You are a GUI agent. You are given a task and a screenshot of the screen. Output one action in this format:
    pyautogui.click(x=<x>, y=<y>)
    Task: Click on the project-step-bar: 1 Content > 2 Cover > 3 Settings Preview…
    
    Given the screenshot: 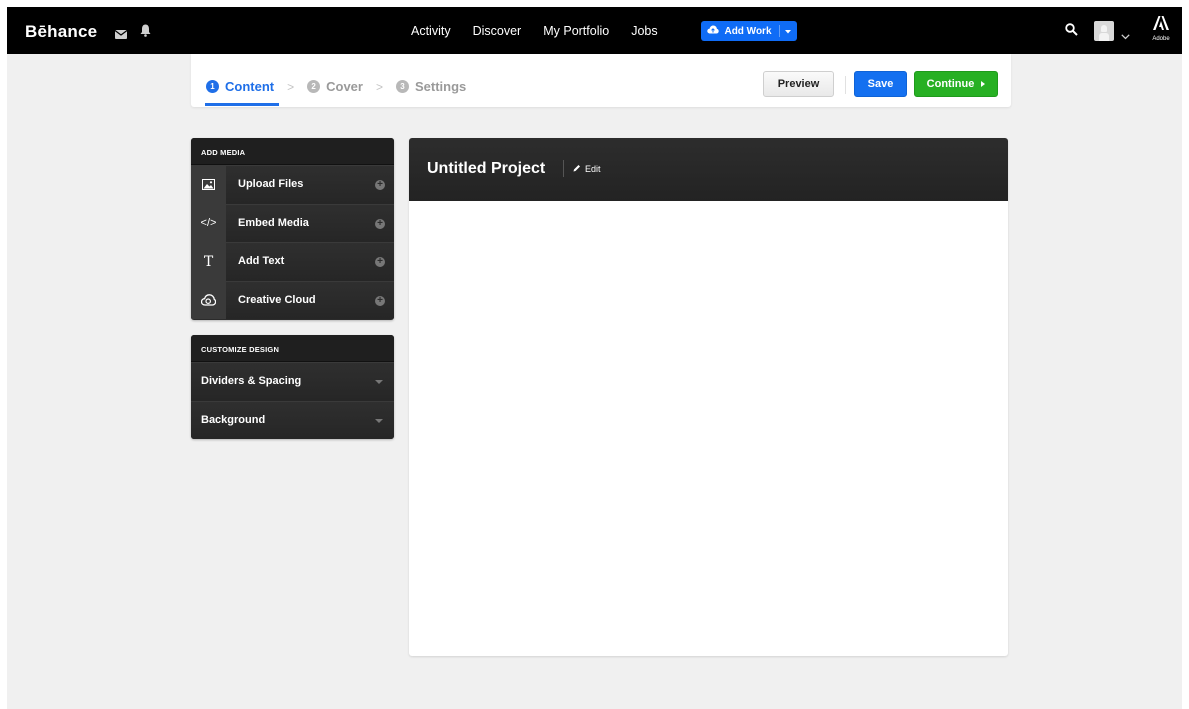 What is the action you would take?
    pyautogui.click(x=601, y=80)
    